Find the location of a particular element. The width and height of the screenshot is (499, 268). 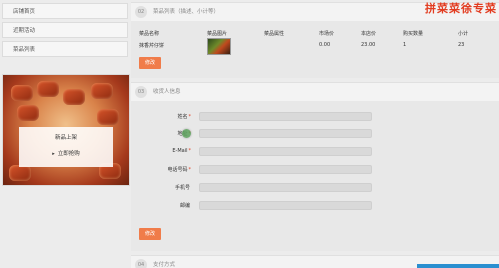

mouse-cursor-icon is located at coordinates (186, 133).